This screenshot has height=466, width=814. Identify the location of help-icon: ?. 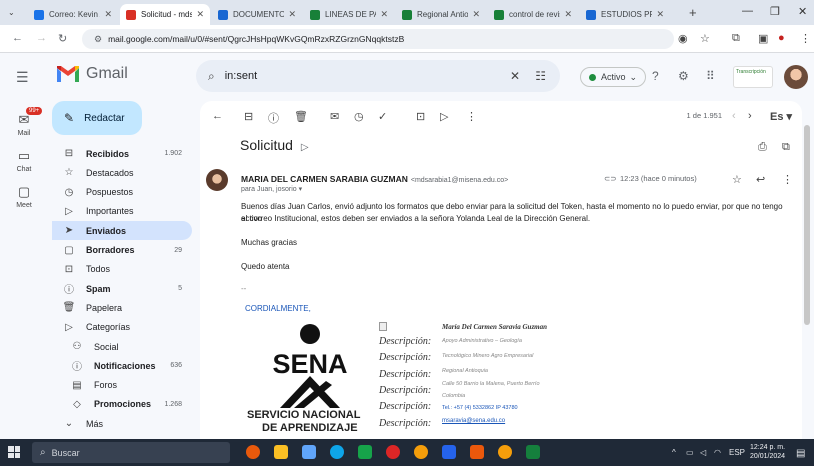
(655, 76).